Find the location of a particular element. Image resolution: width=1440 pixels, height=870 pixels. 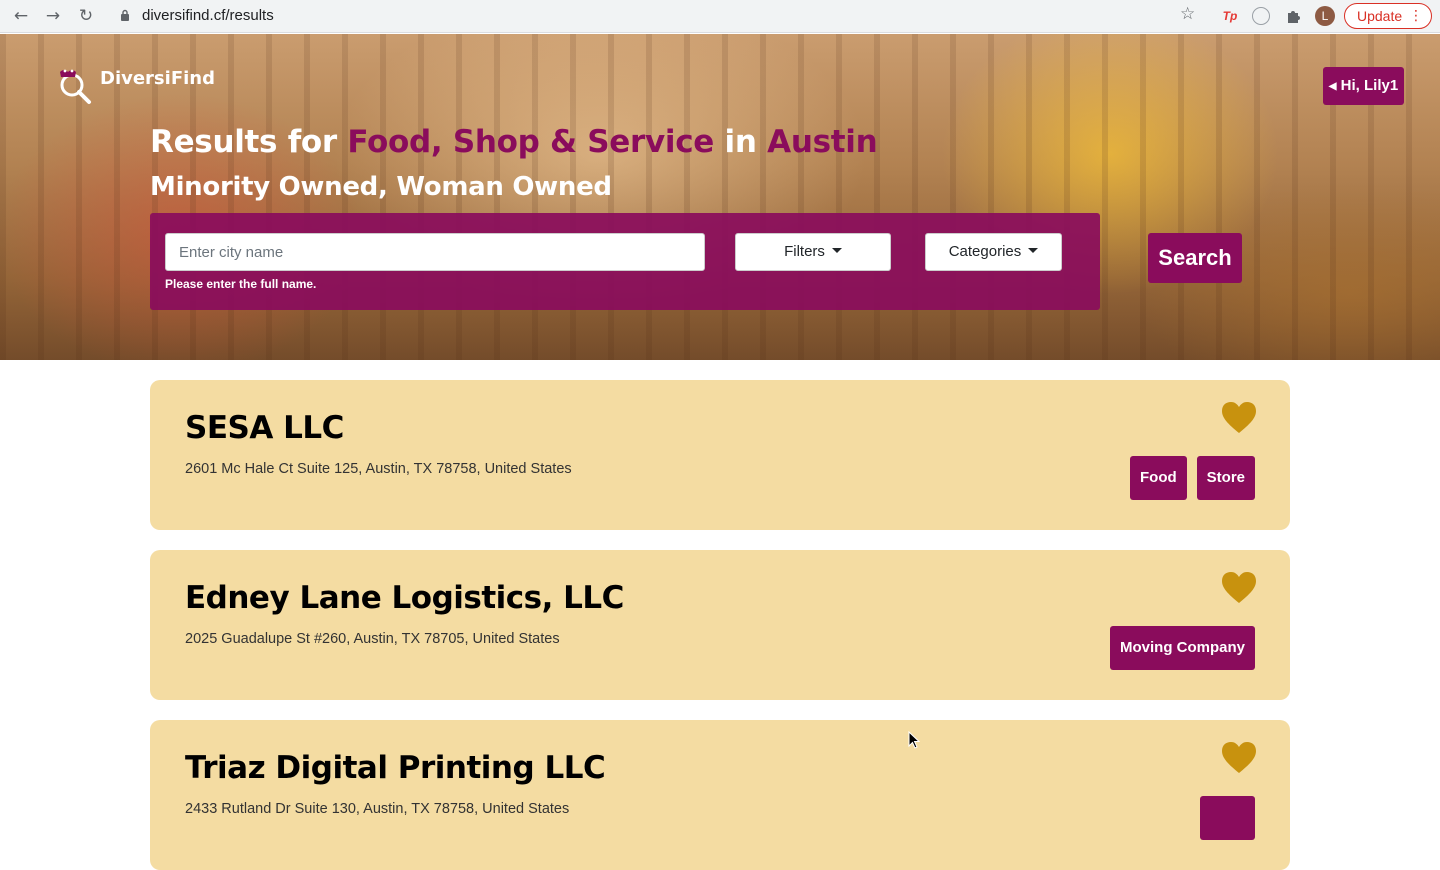

url-text: diversifind.cf/results is located at coordinates (208, 15).